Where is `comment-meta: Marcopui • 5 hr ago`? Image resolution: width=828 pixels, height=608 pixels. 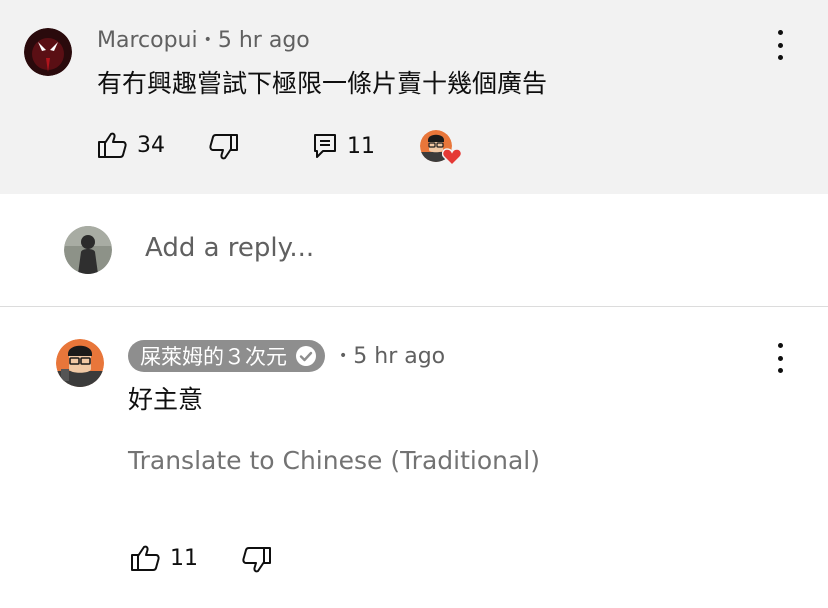 comment-meta: Marcopui • 5 hr ago is located at coordinates (203, 40).